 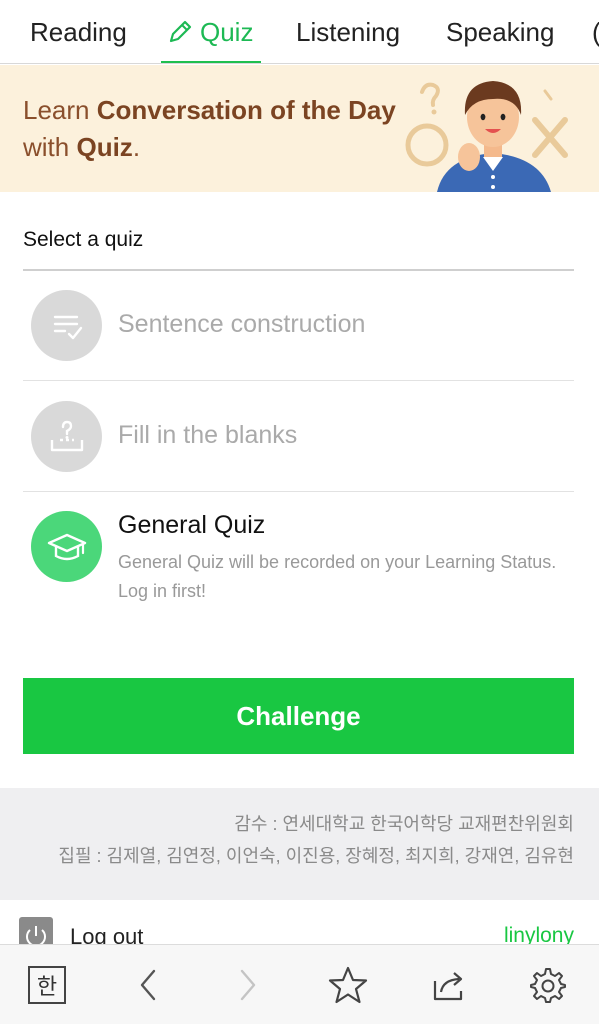 What do you see at coordinates (106, 934) in the screenshot?
I see `logout-label: Log out` at bounding box center [106, 934].